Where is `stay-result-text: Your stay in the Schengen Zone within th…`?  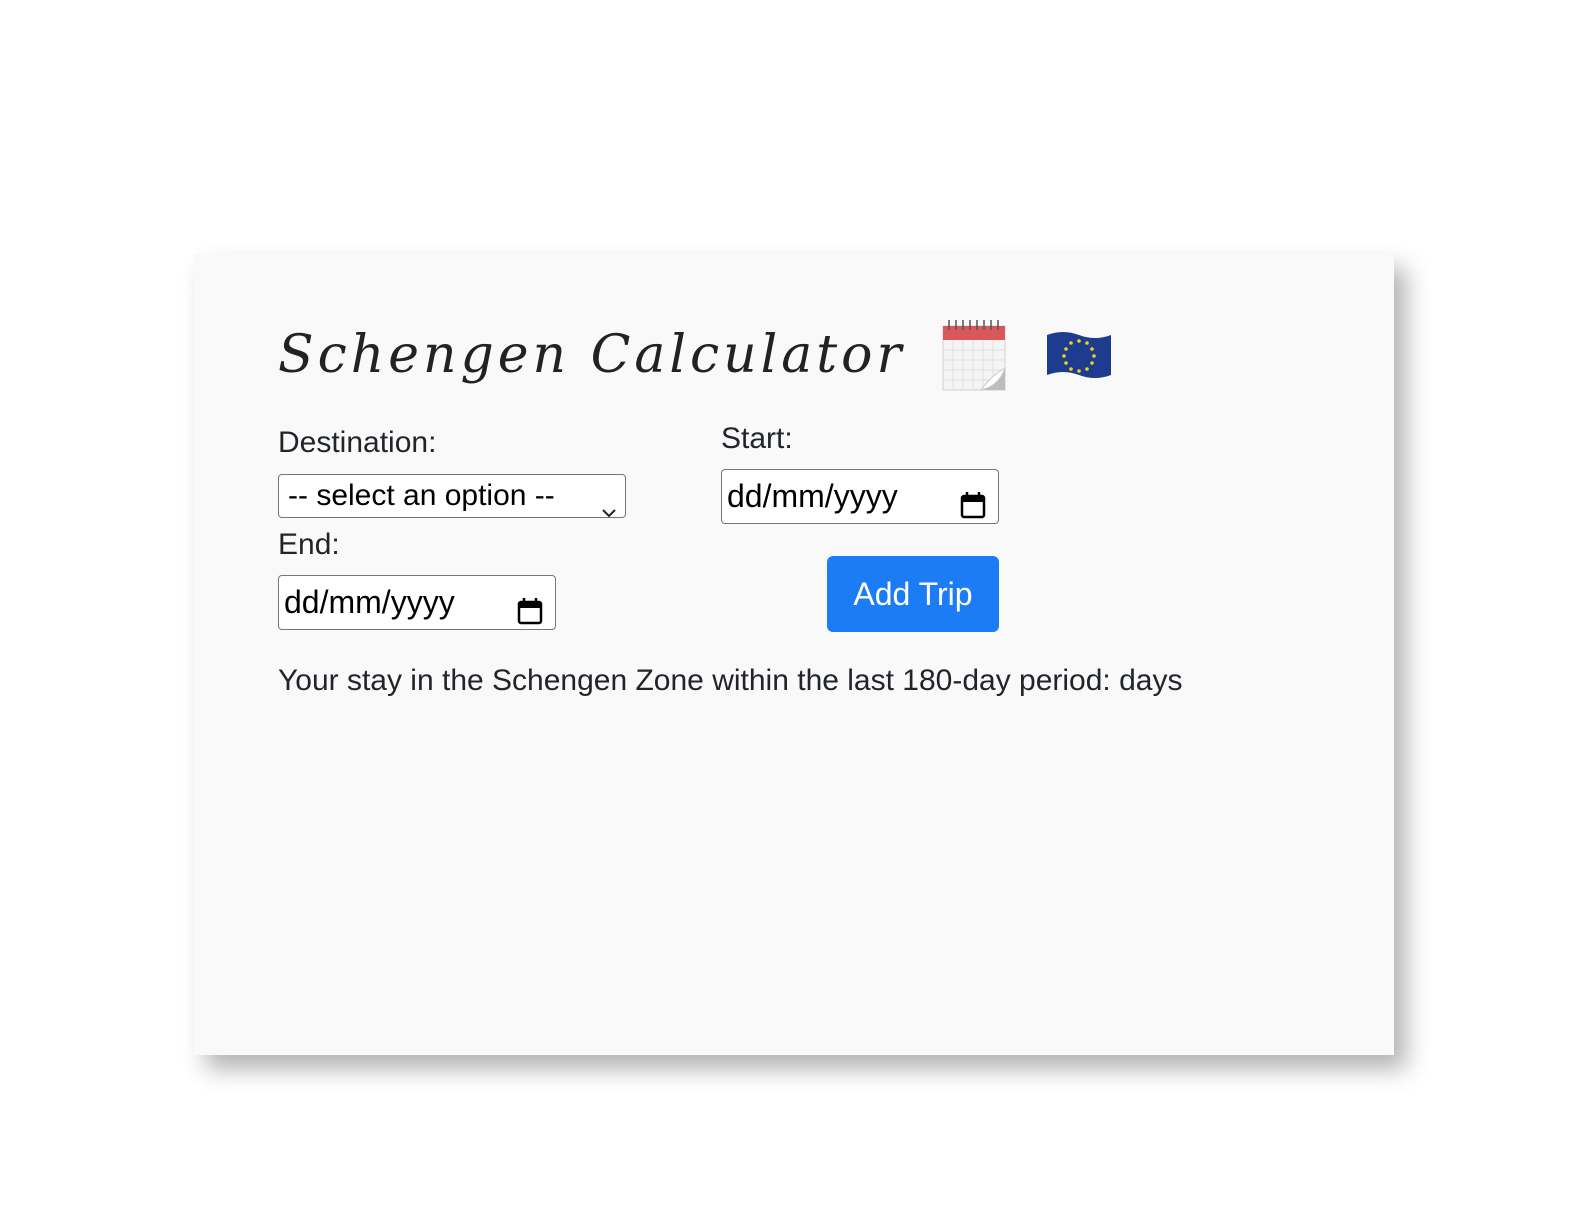 stay-result-text: Your stay in the Schengen Zone within th… is located at coordinates (730, 680).